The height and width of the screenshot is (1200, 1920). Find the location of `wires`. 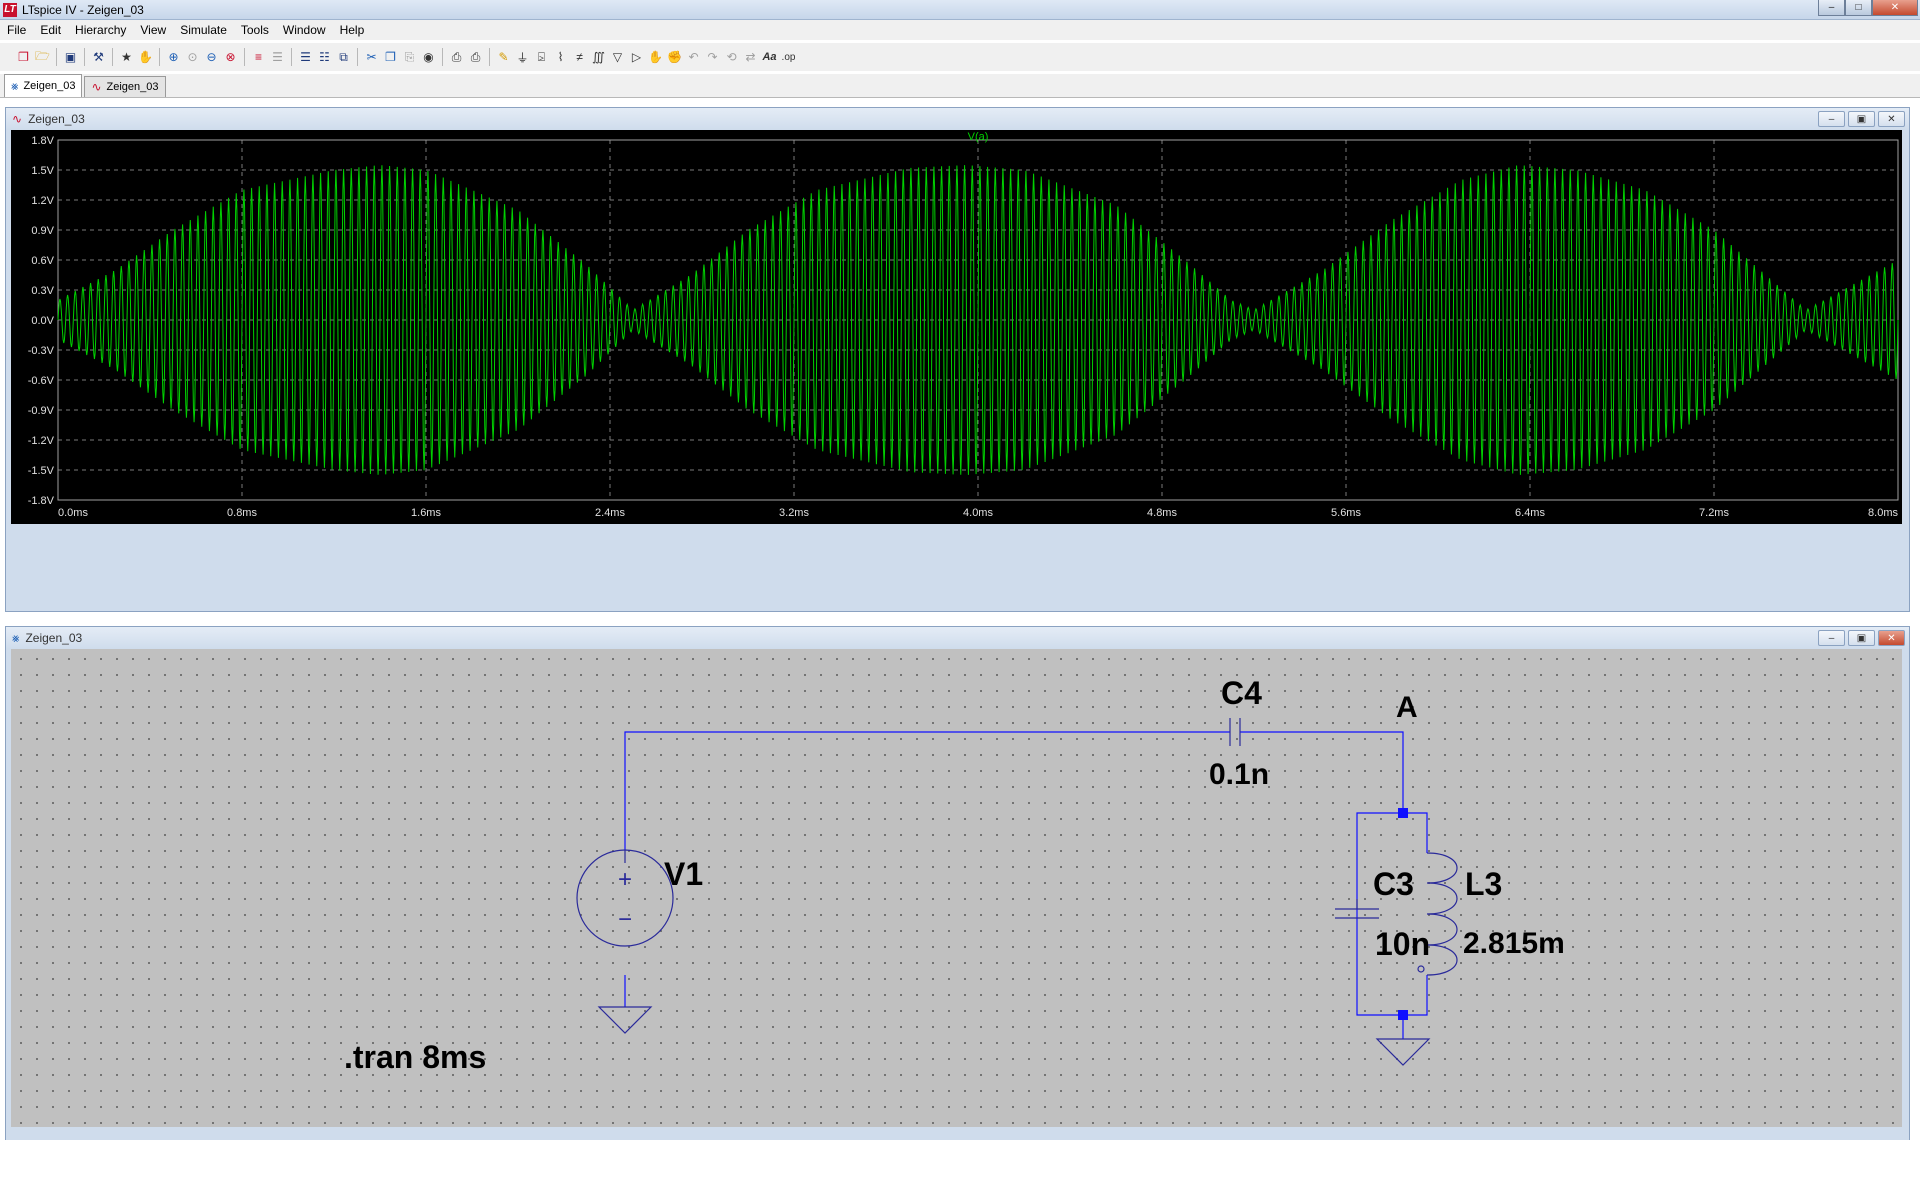

wires is located at coordinates (1026, 885).